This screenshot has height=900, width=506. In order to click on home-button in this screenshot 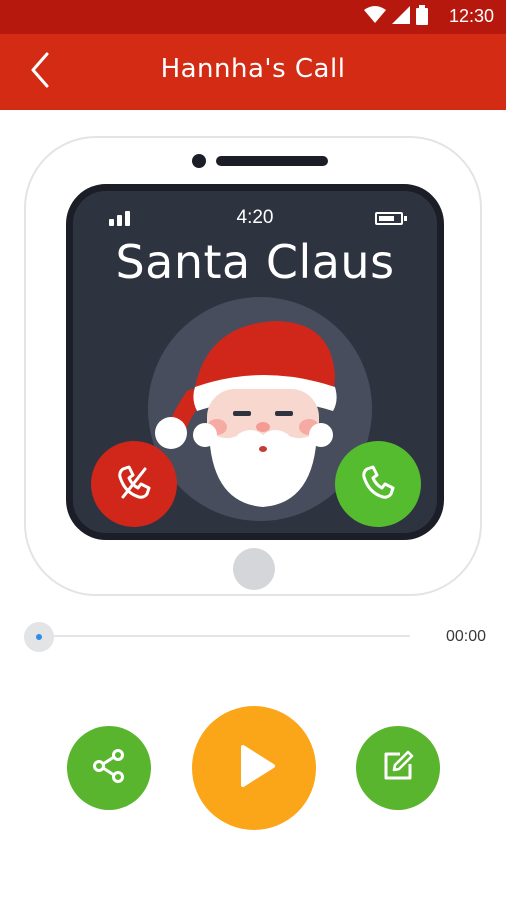, I will do `click(254, 569)`.